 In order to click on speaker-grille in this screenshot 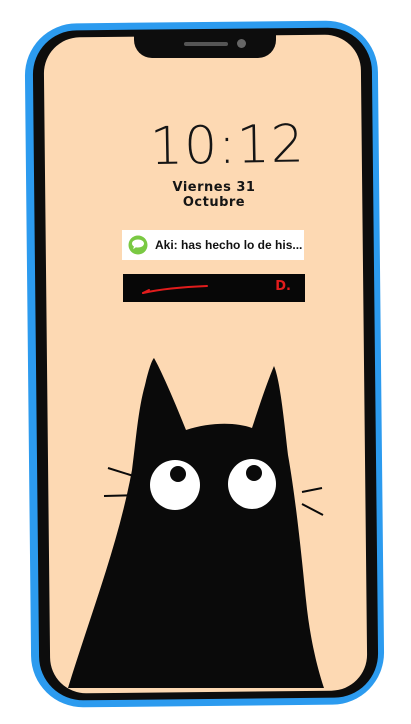, I will do `click(206, 44)`.